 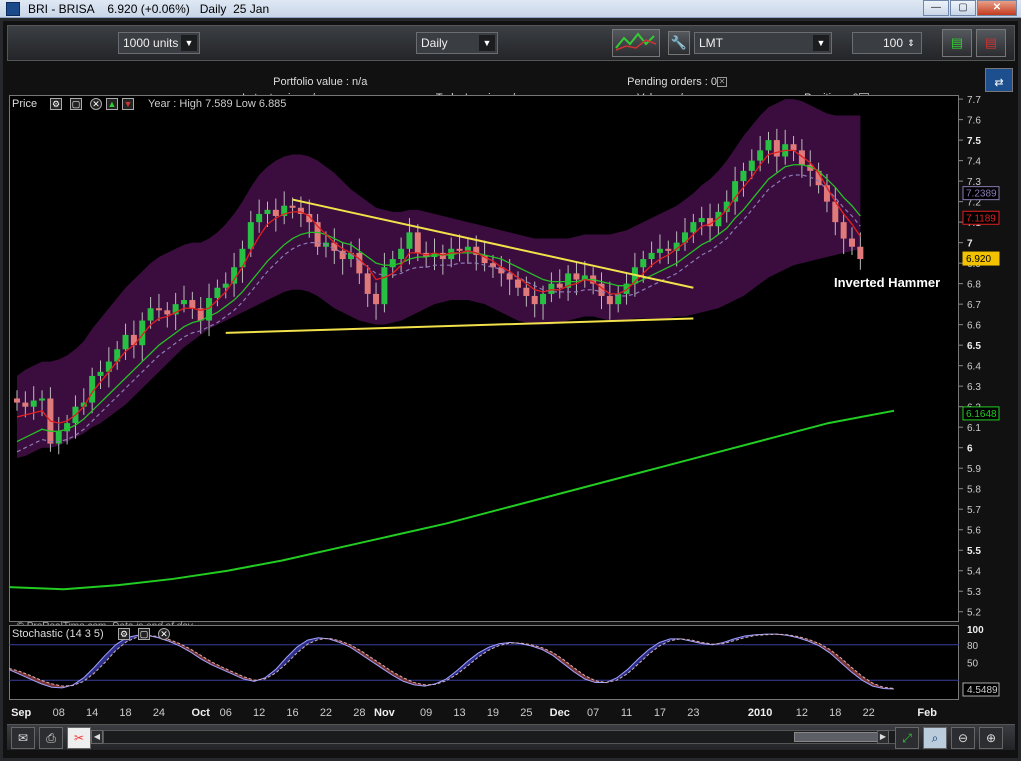 What do you see at coordinates (217, 104) in the screenshot?
I see `year-summary: Year : High 7.589 Low 6.885` at bounding box center [217, 104].